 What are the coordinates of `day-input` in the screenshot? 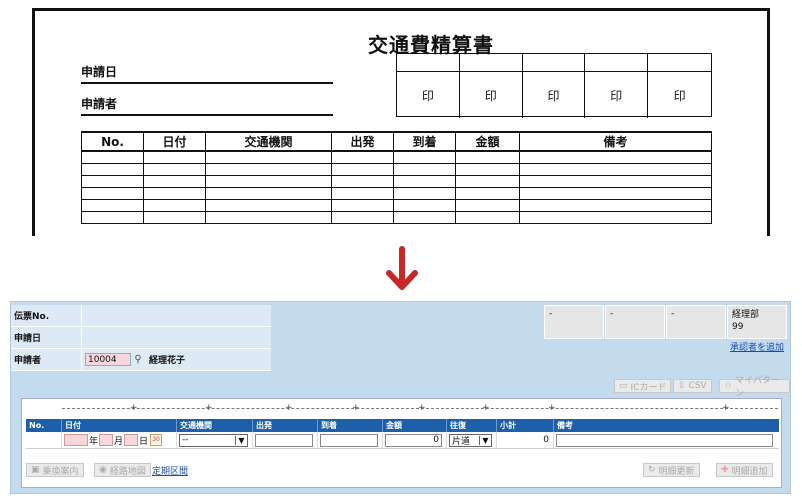 It's located at (131, 440).